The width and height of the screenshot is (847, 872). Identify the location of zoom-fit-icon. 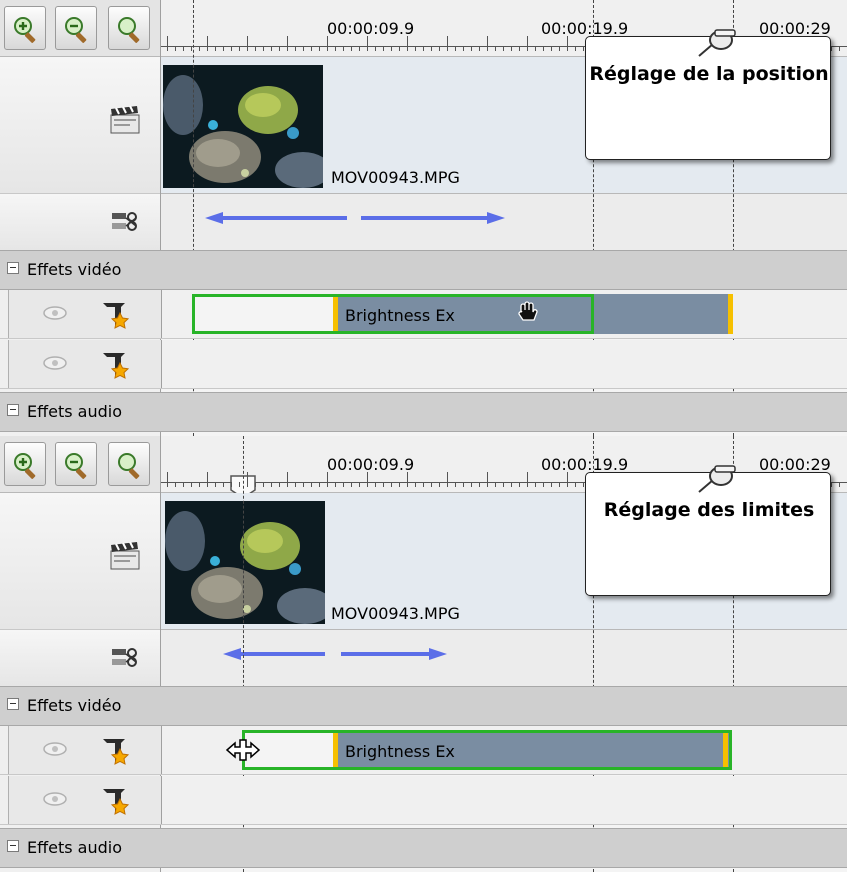
(129, 466).